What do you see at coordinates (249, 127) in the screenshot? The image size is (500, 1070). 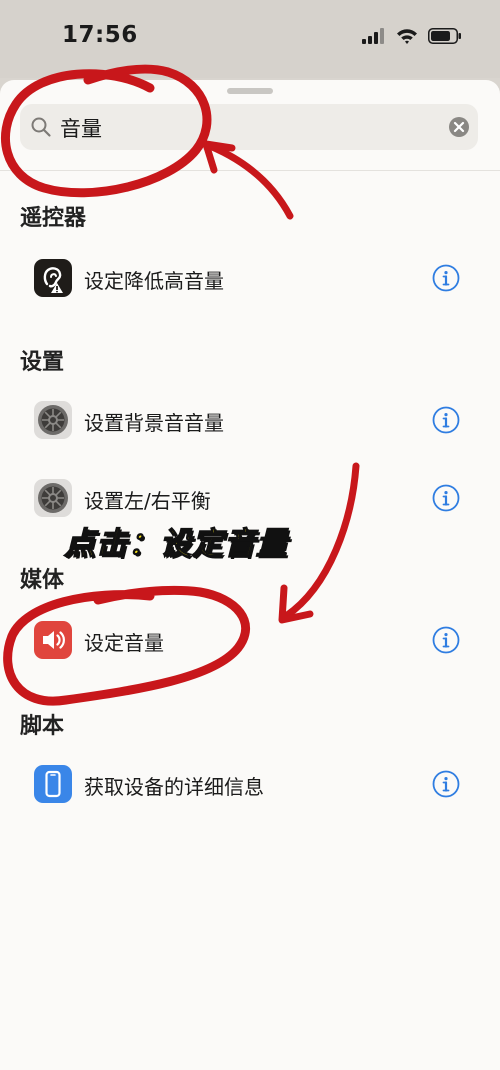 I see `search-bar: 音量` at bounding box center [249, 127].